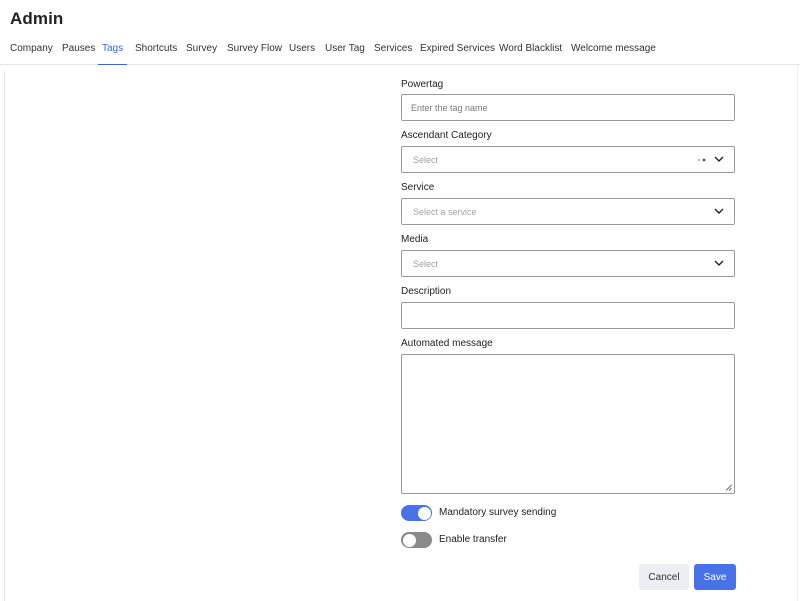 Image resolution: width=800 pixels, height=601 pixels. Describe the element at coordinates (445, 212) in the screenshot. I see `service-placeholder: Select a service` at that location.